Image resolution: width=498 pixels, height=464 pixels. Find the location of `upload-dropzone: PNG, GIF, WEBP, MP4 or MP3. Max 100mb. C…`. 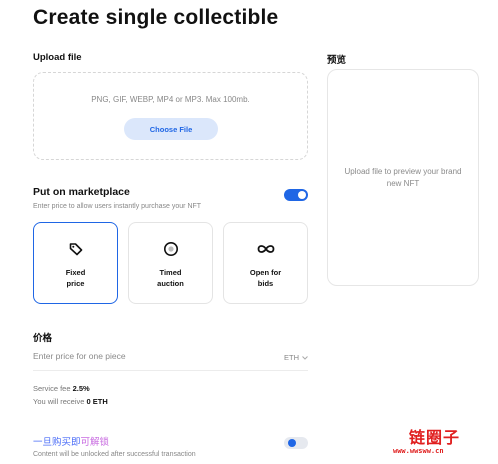

upload-dropzone: PNG, GIF, WEBP, MP4 or MP3. Max 100mb. C… is located at coordinates (170, 116).